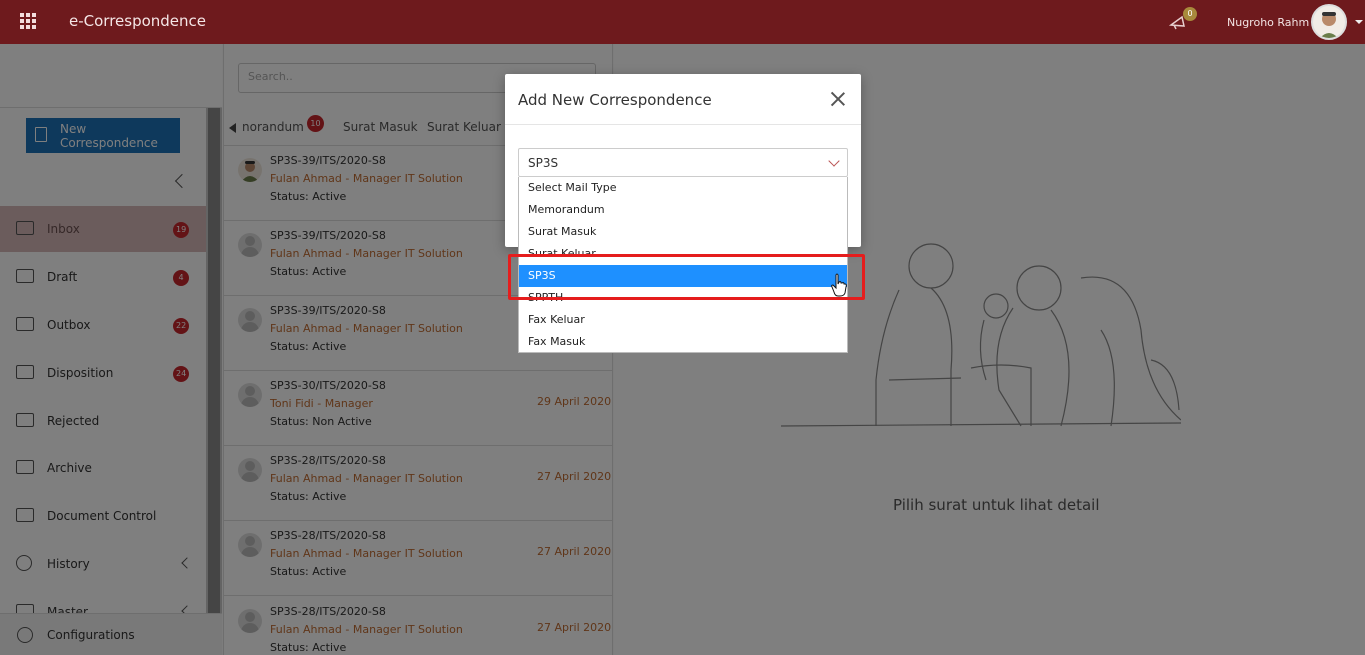 Image resolution: width=1365 pixels, height=655 pixels. I want to click on apps-grid-icon, so click(28, 21).